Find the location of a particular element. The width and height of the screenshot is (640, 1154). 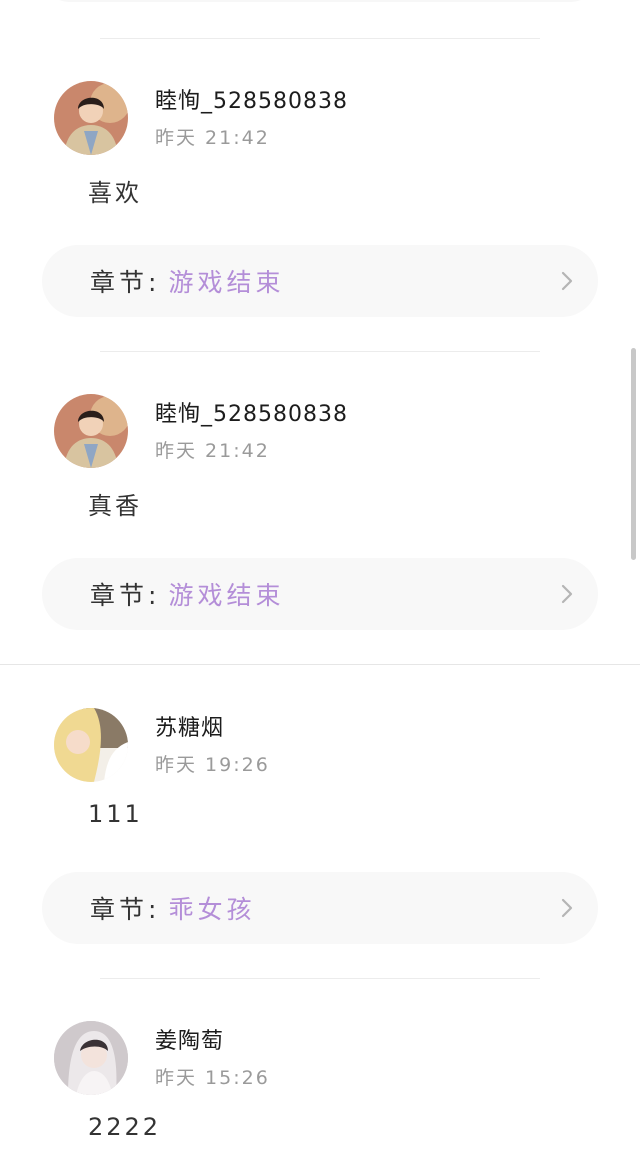

scrollbar-thumb is located at coordinates (633, 454).